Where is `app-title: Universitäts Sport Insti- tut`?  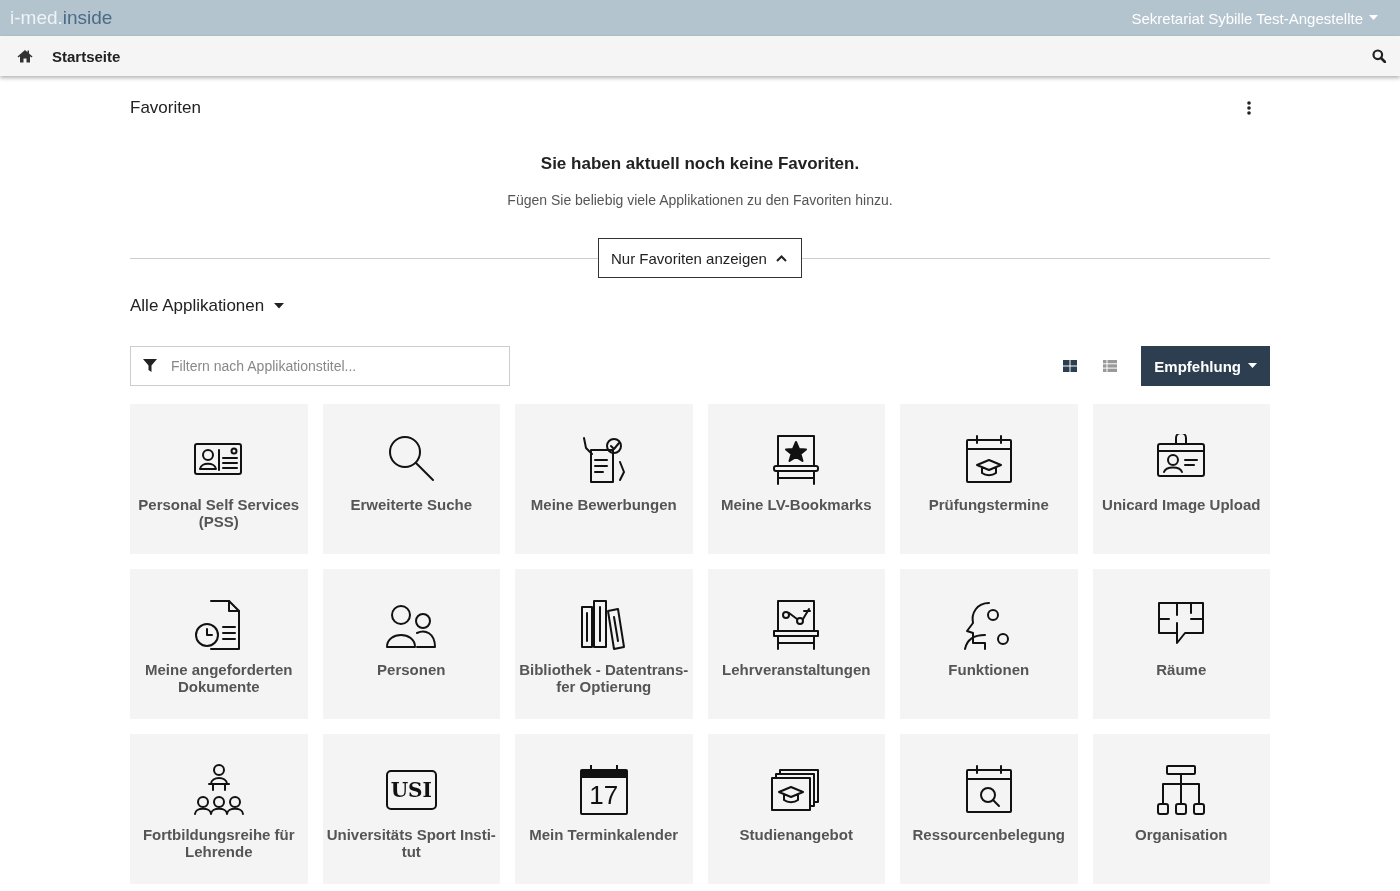
app-title: Universitäts Sport Insti- tut is located at coordinates (411, 843).